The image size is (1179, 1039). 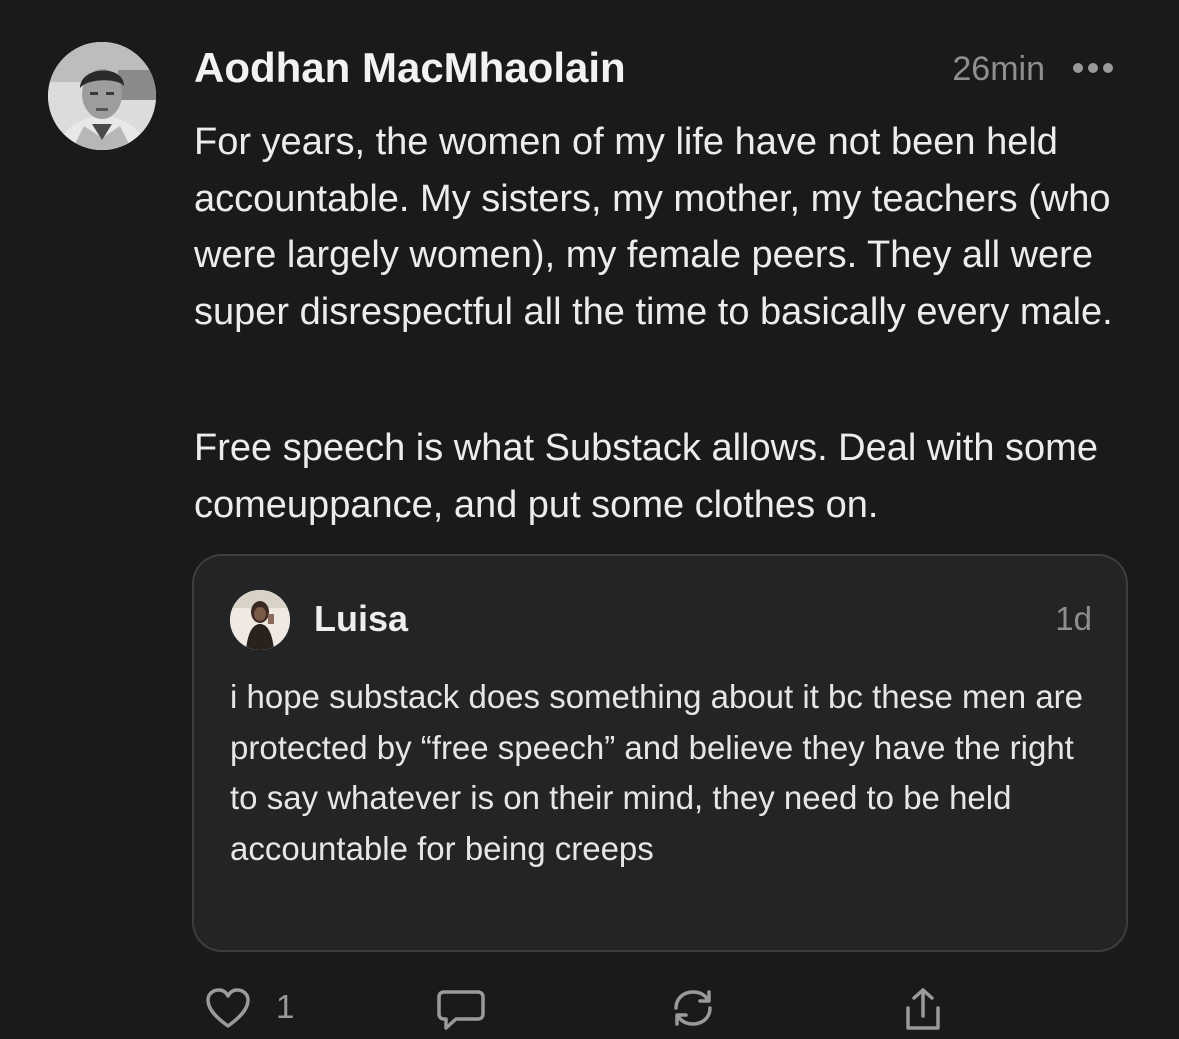 I want to click on quoted-author-name: Luisa, so click(x=361, y=619).